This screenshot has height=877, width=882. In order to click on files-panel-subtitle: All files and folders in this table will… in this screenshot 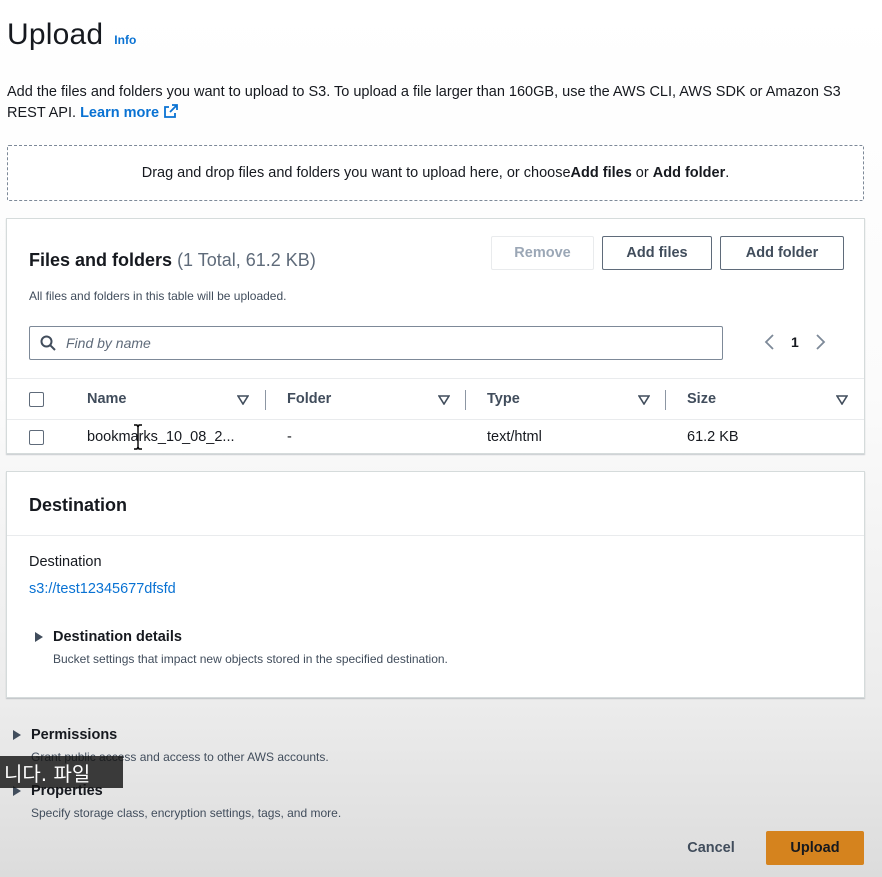, I will do `click(158, 296)`.